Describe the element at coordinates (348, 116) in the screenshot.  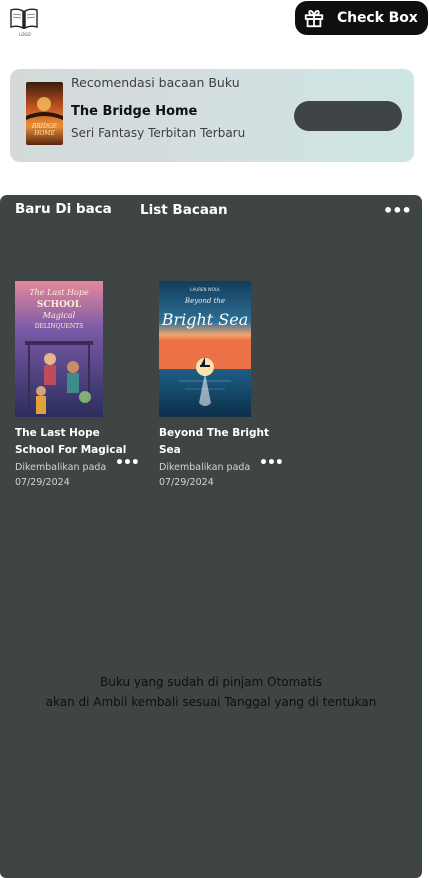
I see `recommendation-action-button` at that location.